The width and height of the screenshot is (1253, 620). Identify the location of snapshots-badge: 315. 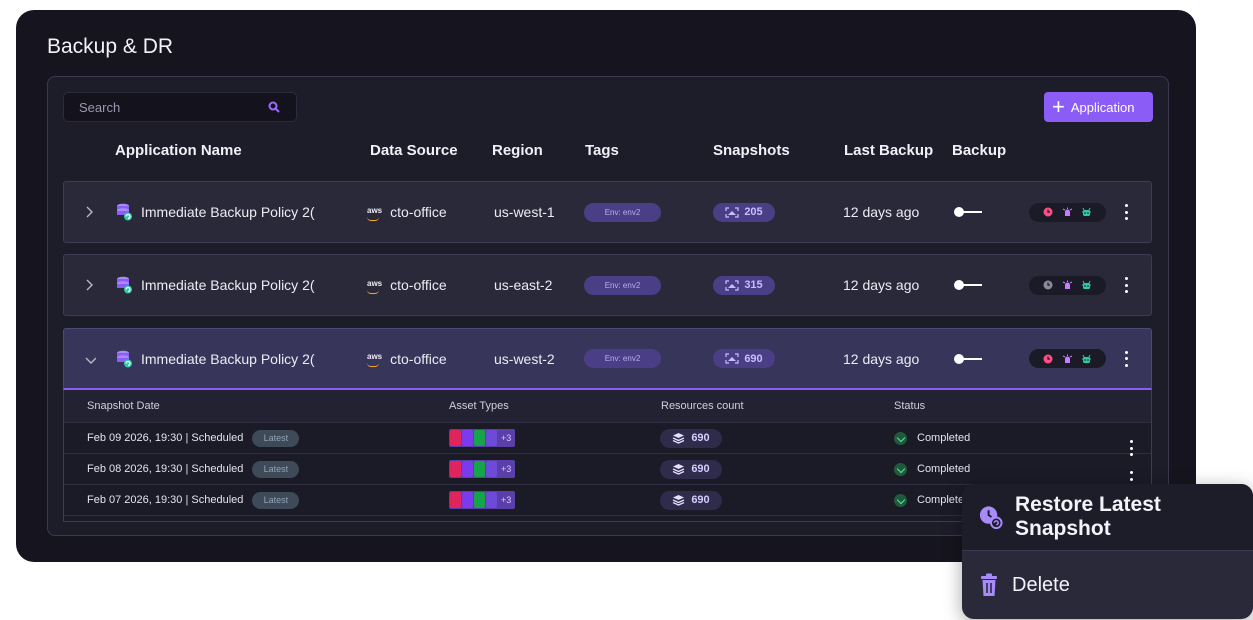
(744, 285).